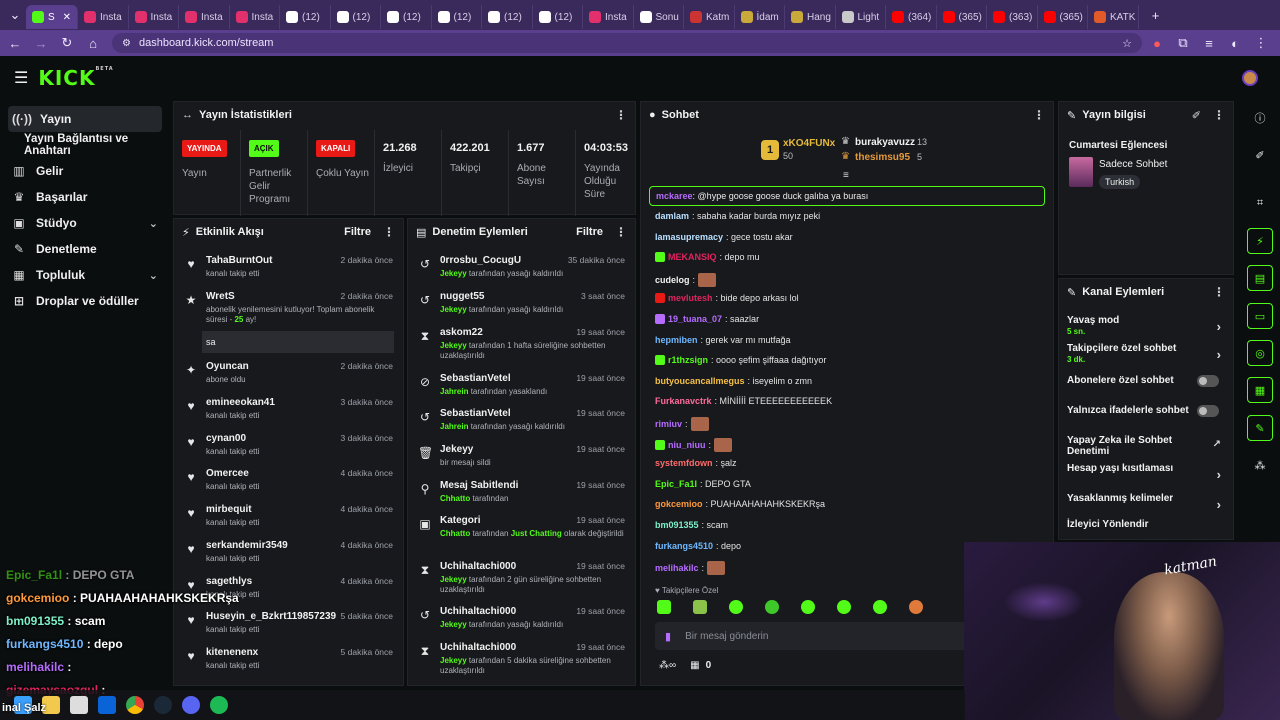 This screenshot has height=720, width=1280. What do you see at coordinates (52, 17) in the screenshot?
I see `browser-tab: S ✕` at bounding box center [52, 17].